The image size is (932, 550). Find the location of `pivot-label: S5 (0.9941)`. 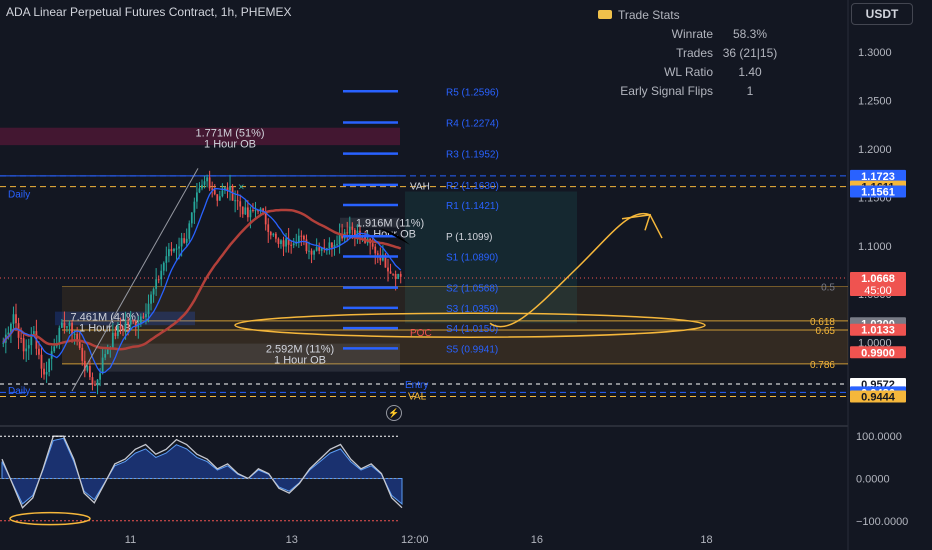

pivot-label: S5 (0.9941) is located at coordinates (472, 349).